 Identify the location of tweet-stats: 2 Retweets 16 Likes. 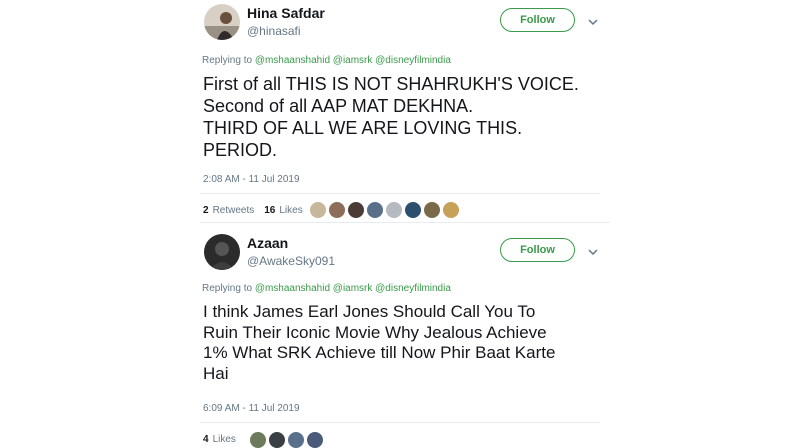
(253, 210).